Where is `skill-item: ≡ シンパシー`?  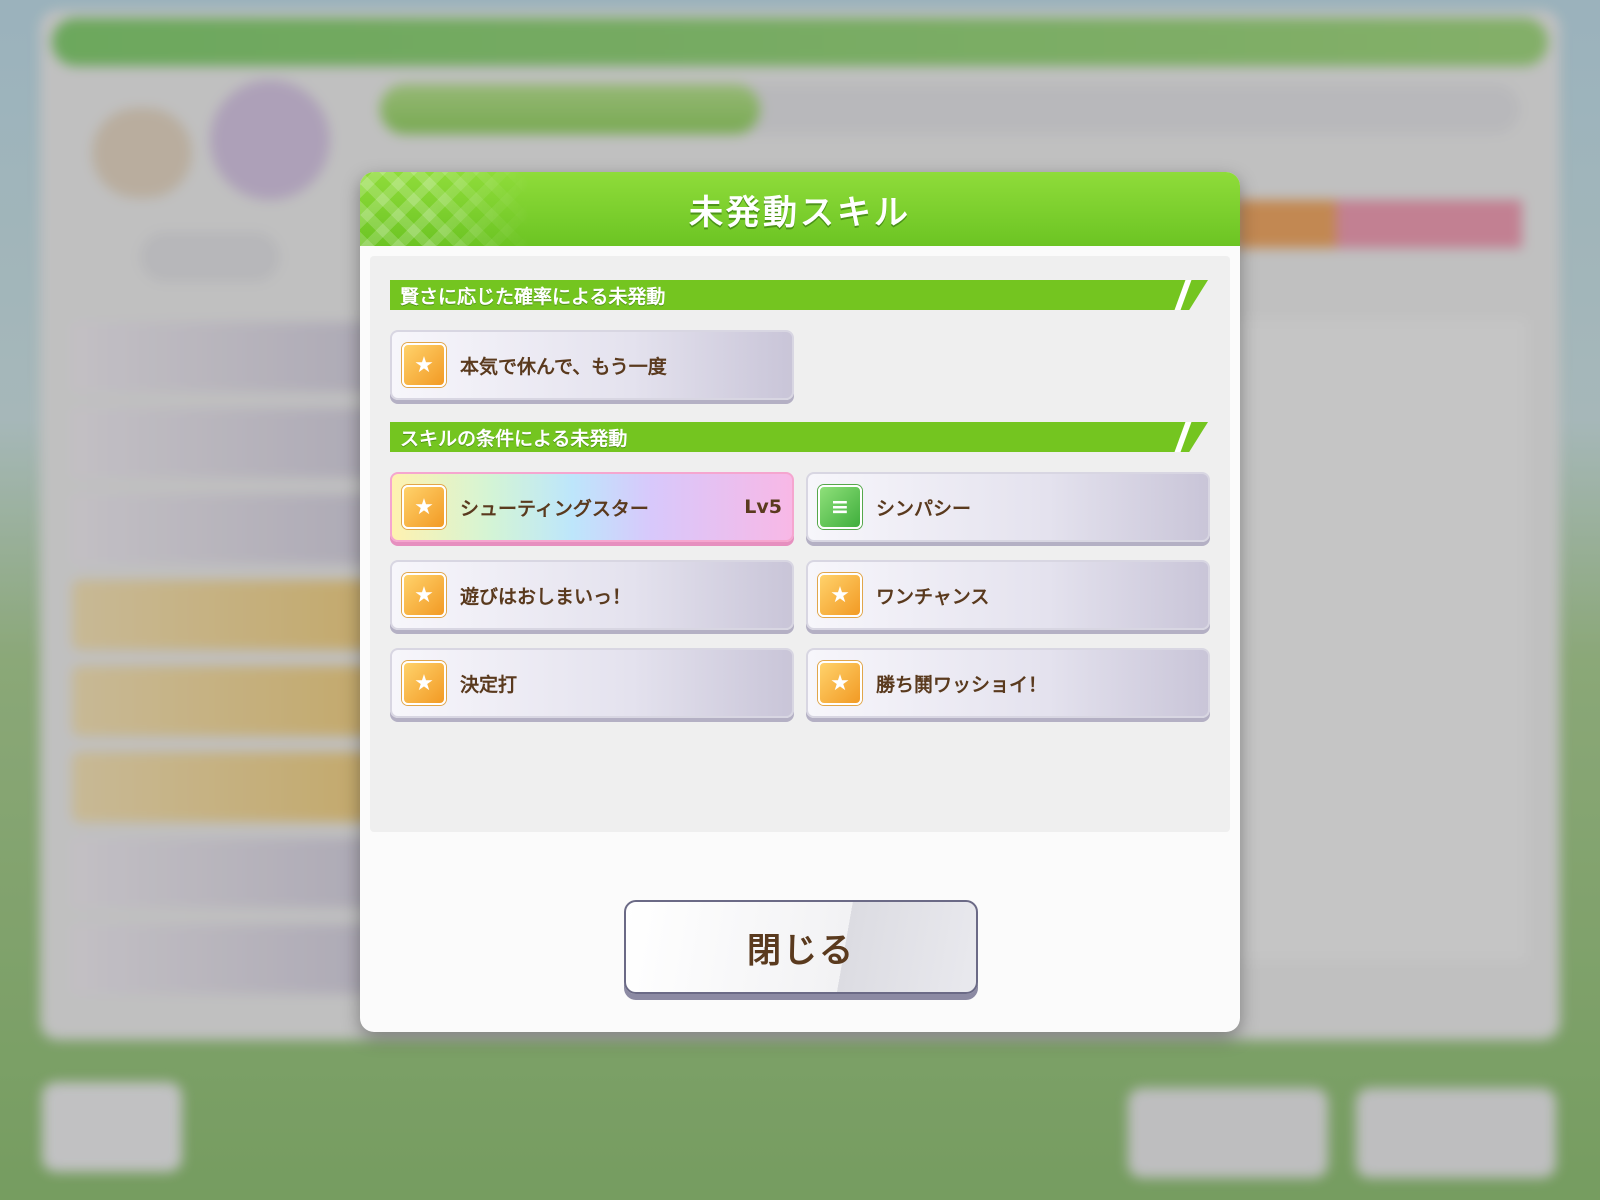
skill-item: ≡ シンパシー is located at coordinates (1008, 507).